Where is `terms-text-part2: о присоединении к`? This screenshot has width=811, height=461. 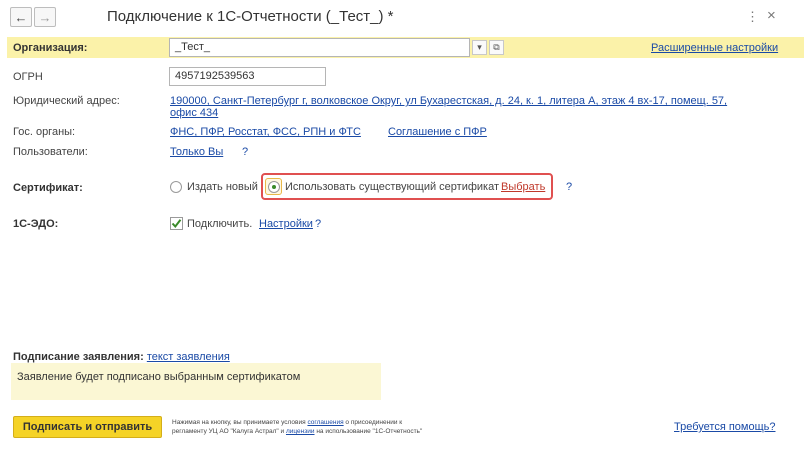 terms-text-part2: о присоединении к is located at coordinates (373, 422).